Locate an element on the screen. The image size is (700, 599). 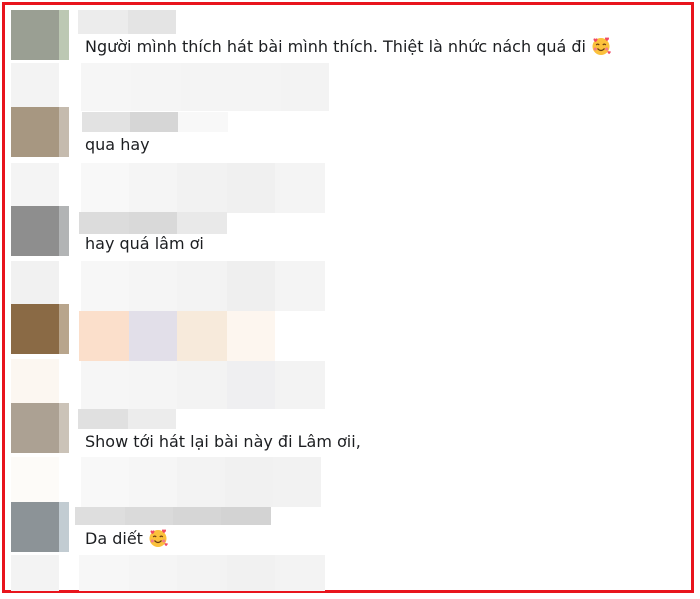
comment-3: hay quá lâm ơi is located at coordinates (144, 244).